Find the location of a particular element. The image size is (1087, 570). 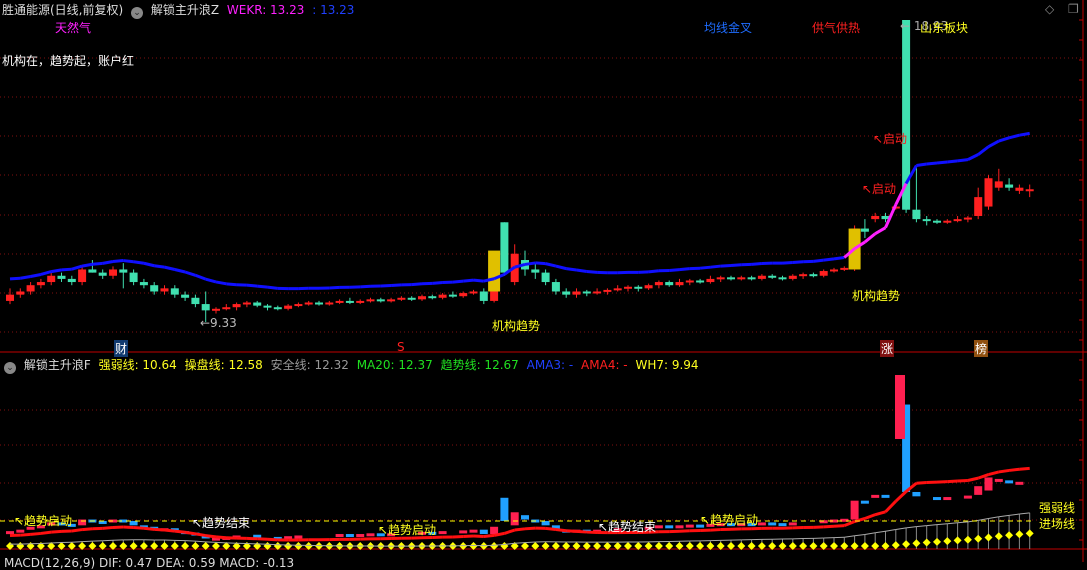

ama3-value: AMA3: - is located at coordinates (550, 365).